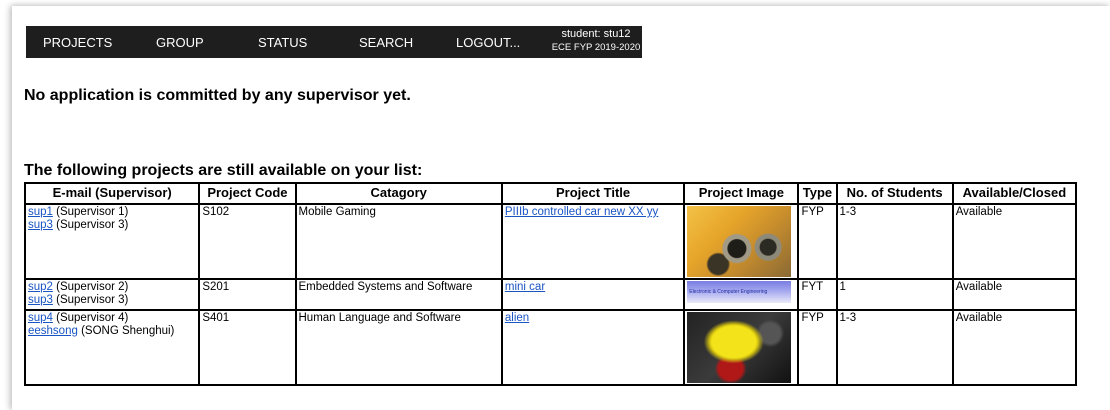 The height and width of the screenshot is (410, 1110). I want to click on project-code: S201, so click(247, 294).